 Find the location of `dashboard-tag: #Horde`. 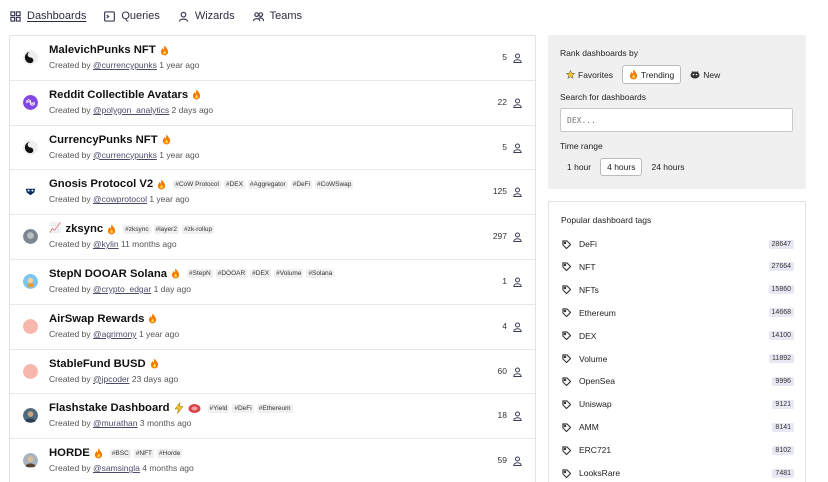

dashboard-tag: #Horde is located at coordinates (170, 453).